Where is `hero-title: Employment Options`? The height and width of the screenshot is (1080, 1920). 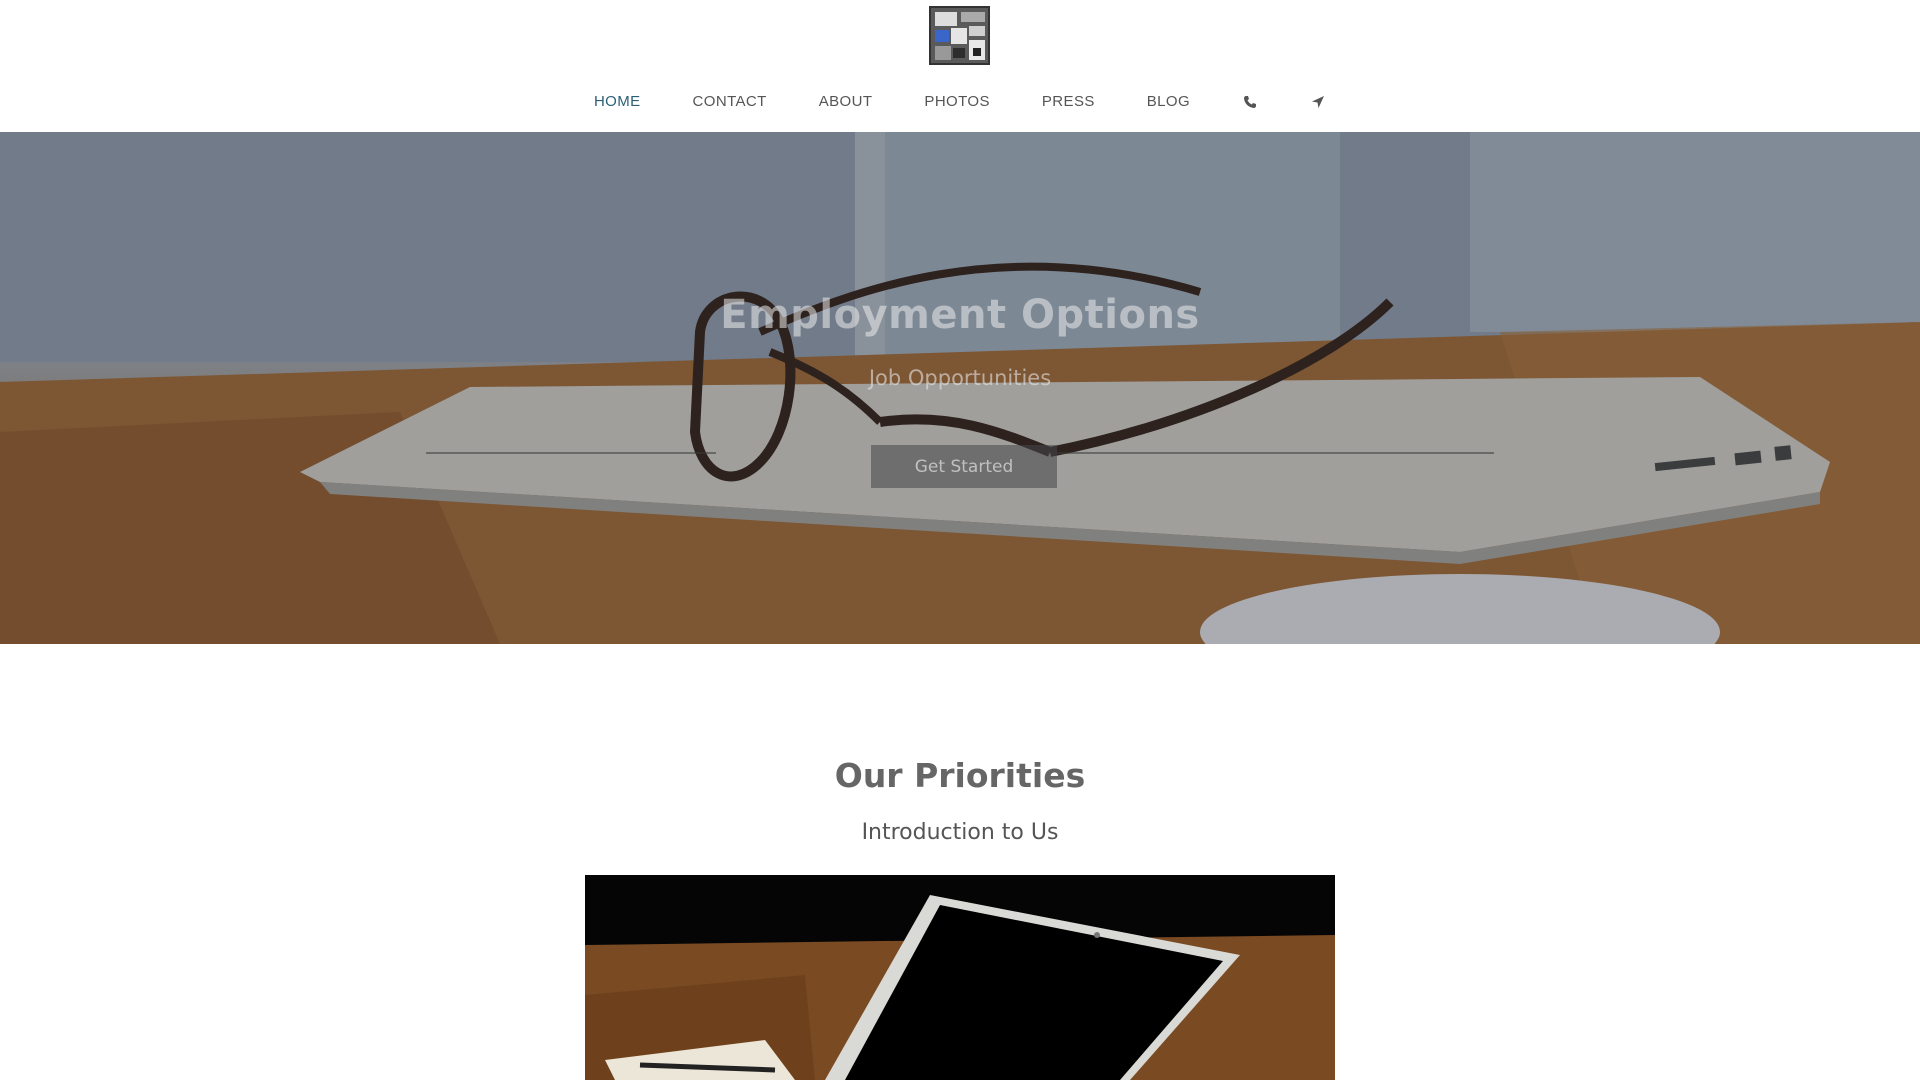 hero-title: Employment Options is located at coordinates (960, 315).